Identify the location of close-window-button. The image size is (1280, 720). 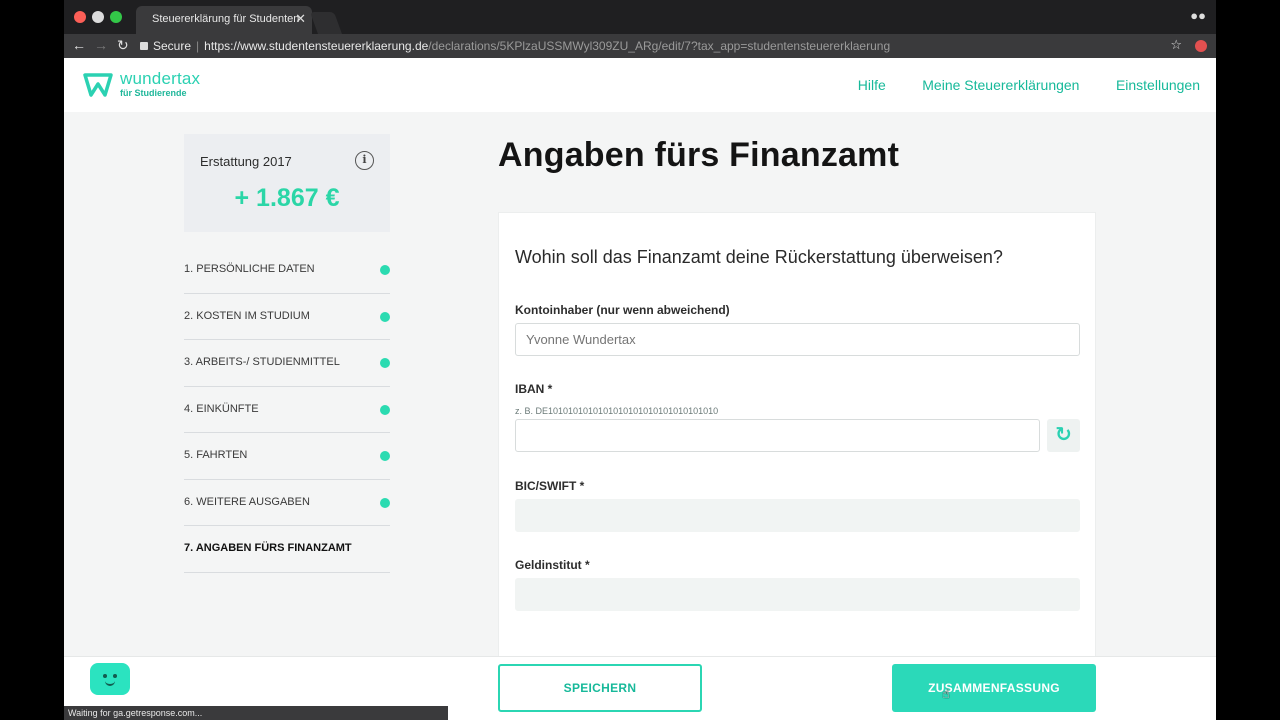
(80, 17).